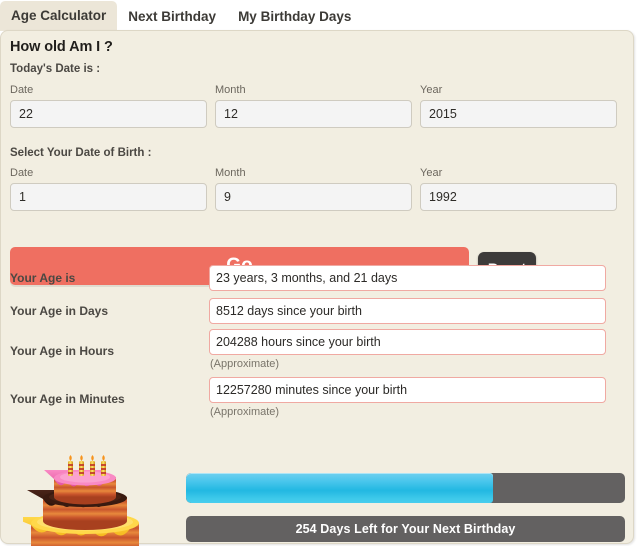  Describe the element at coordinates (313, 114) in the screenshot. I see `today-month-input` at that location.